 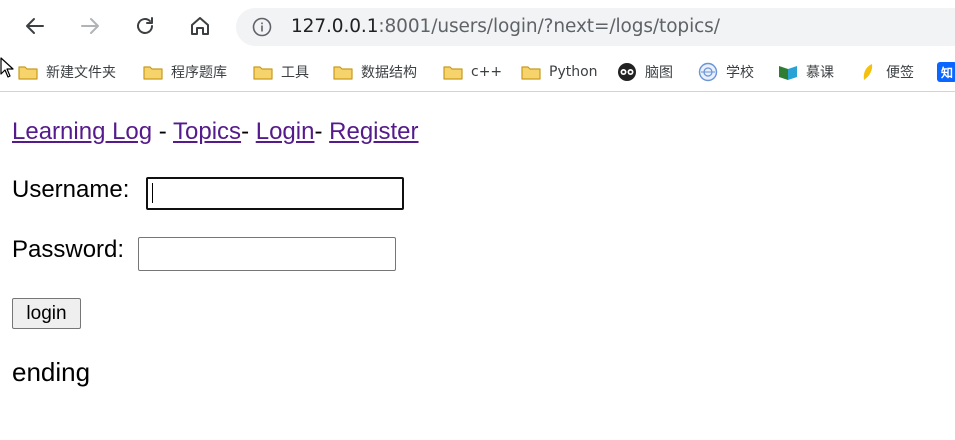 What do you see at coordinates (51, 372) in the screenshot?
I see `footer-text: ending` at bounding box center [51, 372].